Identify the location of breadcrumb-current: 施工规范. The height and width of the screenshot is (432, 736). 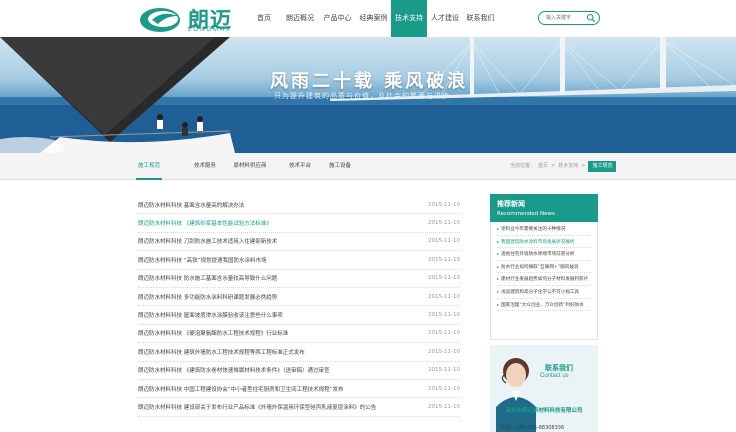
(602, 166).